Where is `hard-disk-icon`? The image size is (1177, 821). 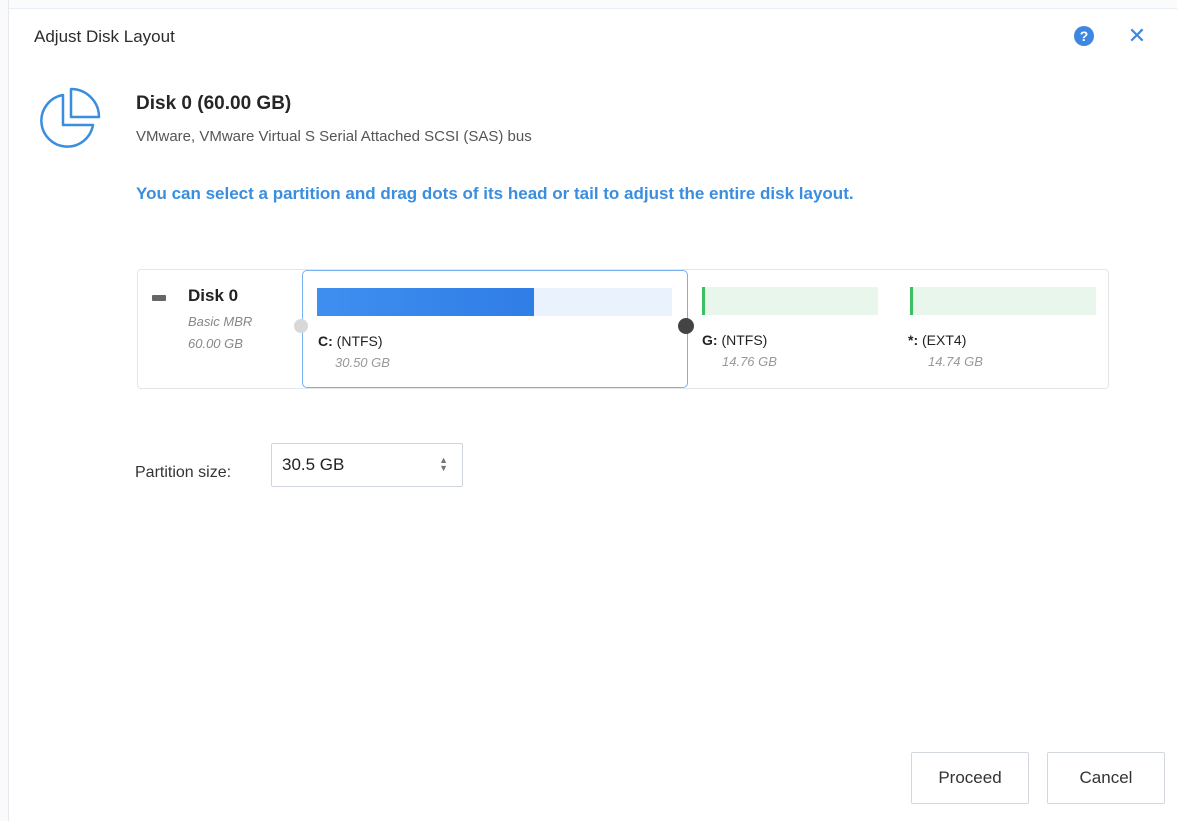 hard-disk-icon is located at coordinates (159, 298).